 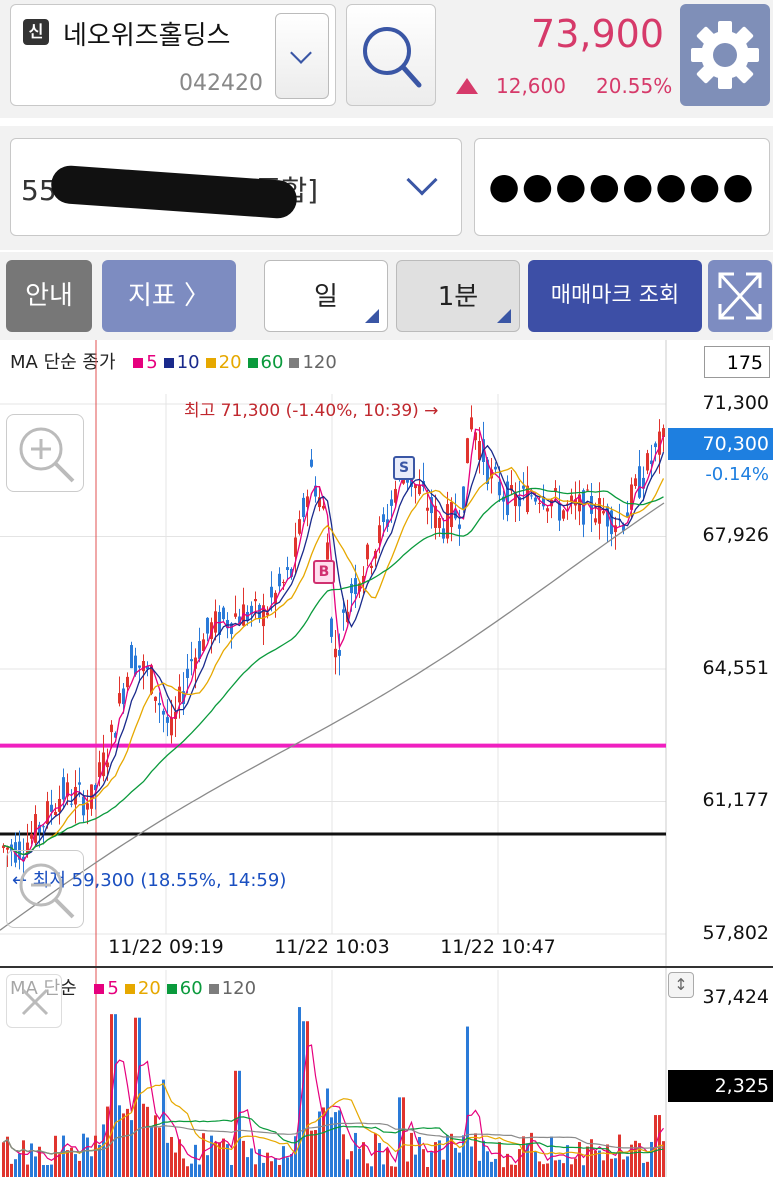 What do you see at coordinates (467, 86) in the screenshot?
I see `up-triangle-icon` at bounding box center [467, 86].